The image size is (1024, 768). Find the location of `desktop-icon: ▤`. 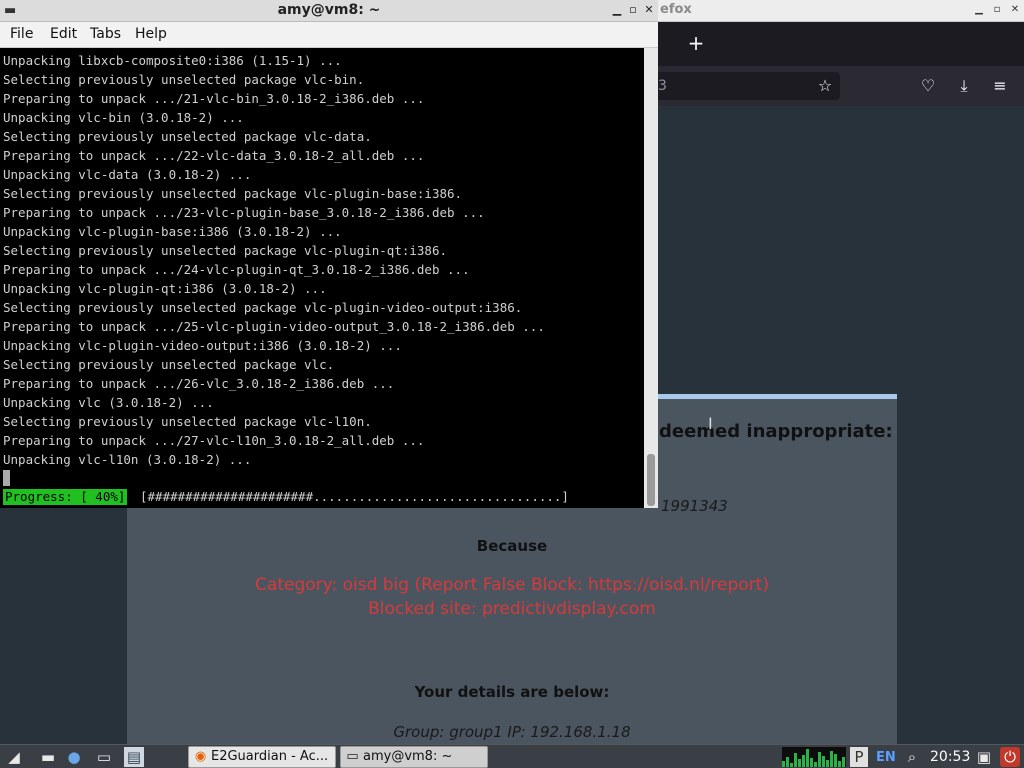

desktop-icon: ▤ is located at coordinates (134, 757).